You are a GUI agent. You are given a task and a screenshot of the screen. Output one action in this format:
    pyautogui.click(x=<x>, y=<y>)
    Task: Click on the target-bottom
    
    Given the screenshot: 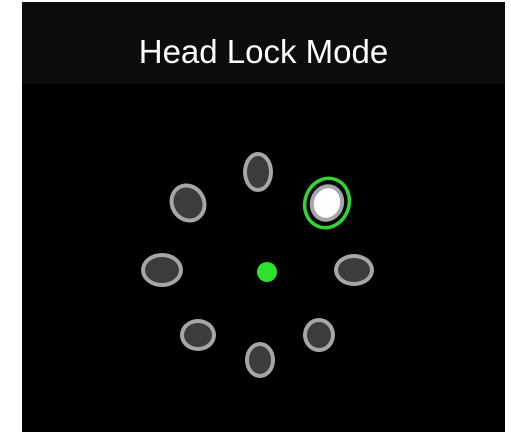 What is the action you would take?
    pyautogui.click(x=260, y=360)
    